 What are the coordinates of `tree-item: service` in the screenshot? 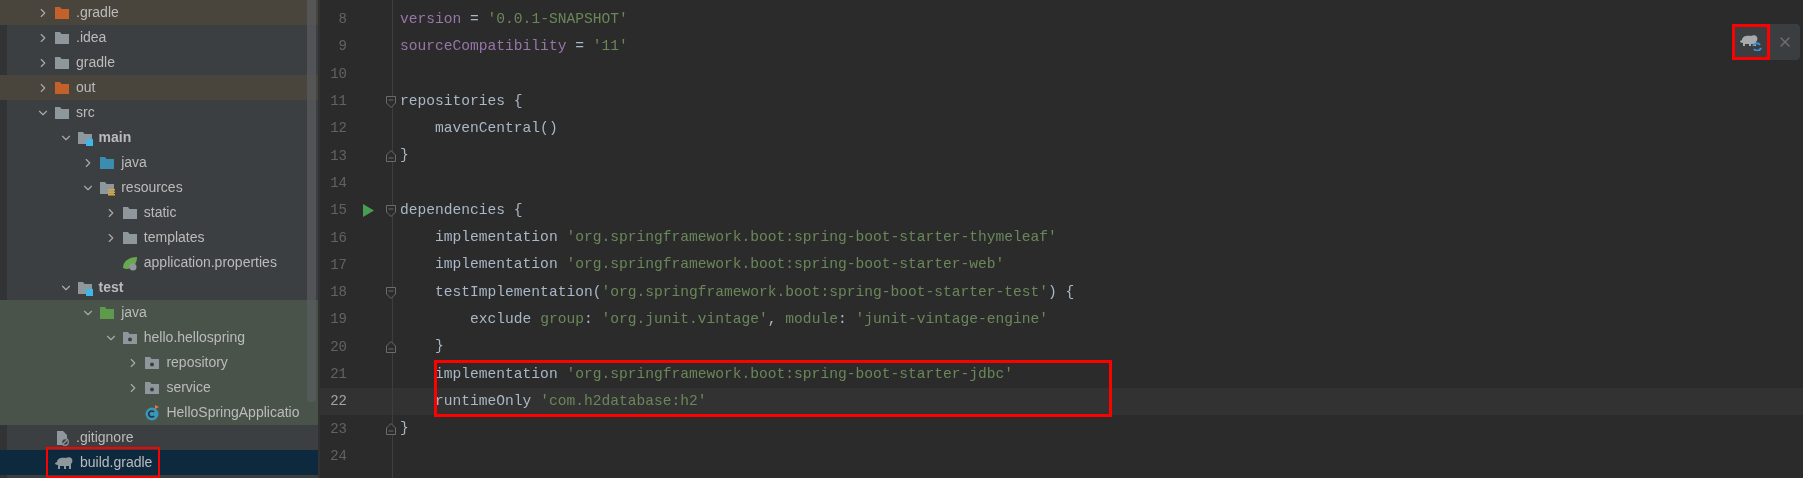 It's located at (159, 387).